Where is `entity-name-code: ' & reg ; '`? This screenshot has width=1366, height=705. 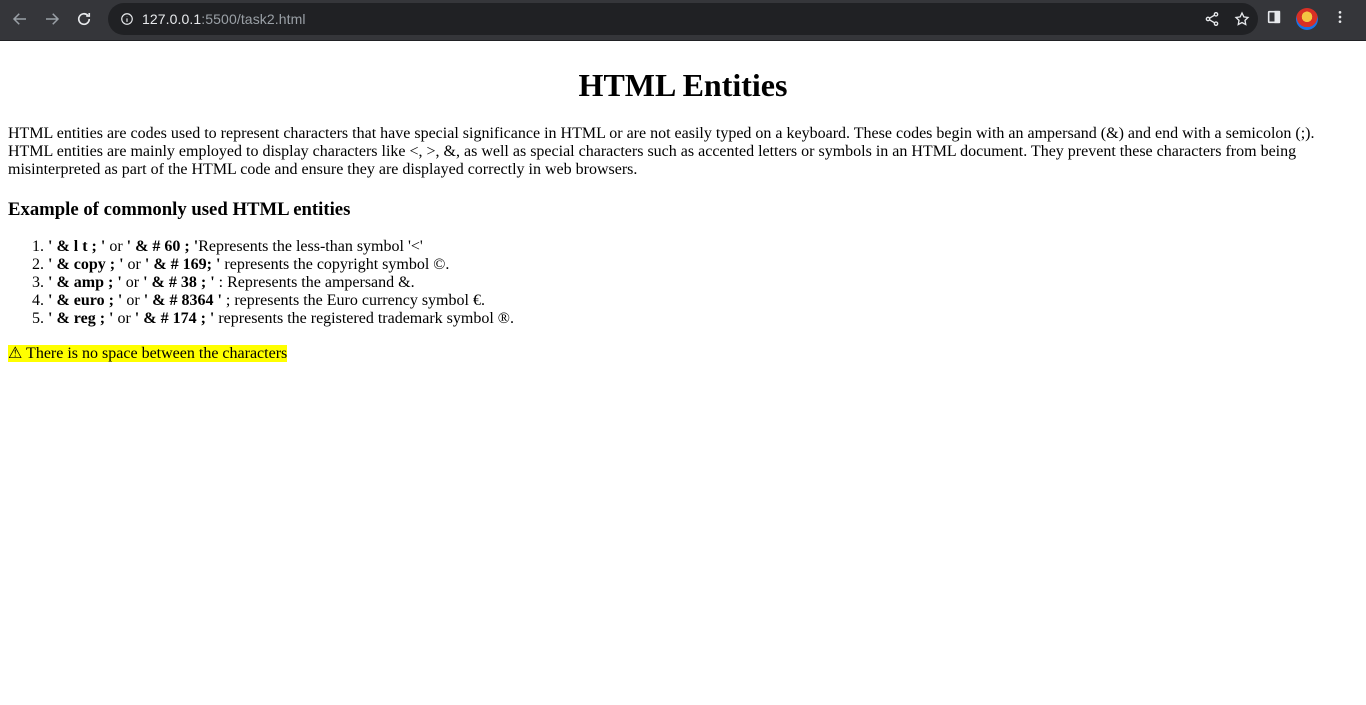
entity-name-code: ' & reg ; ' is located at coordinates (81, 318).